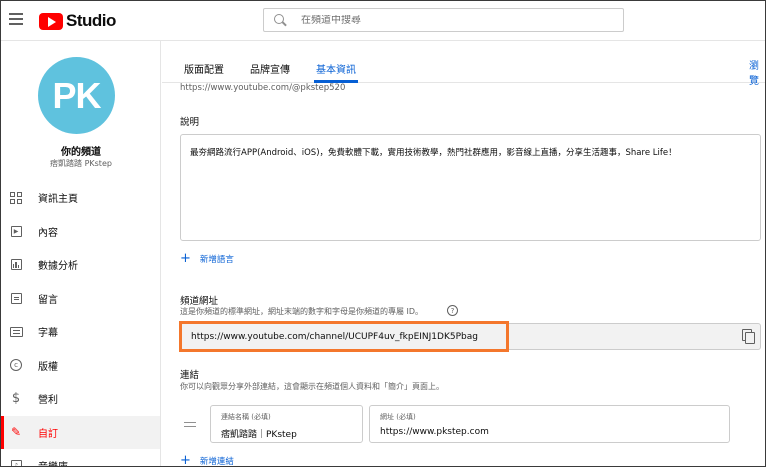  Describe the element at coordinates (80, 299) in the screenshot. I see `sidebar-item-comments: 留言` at that location.